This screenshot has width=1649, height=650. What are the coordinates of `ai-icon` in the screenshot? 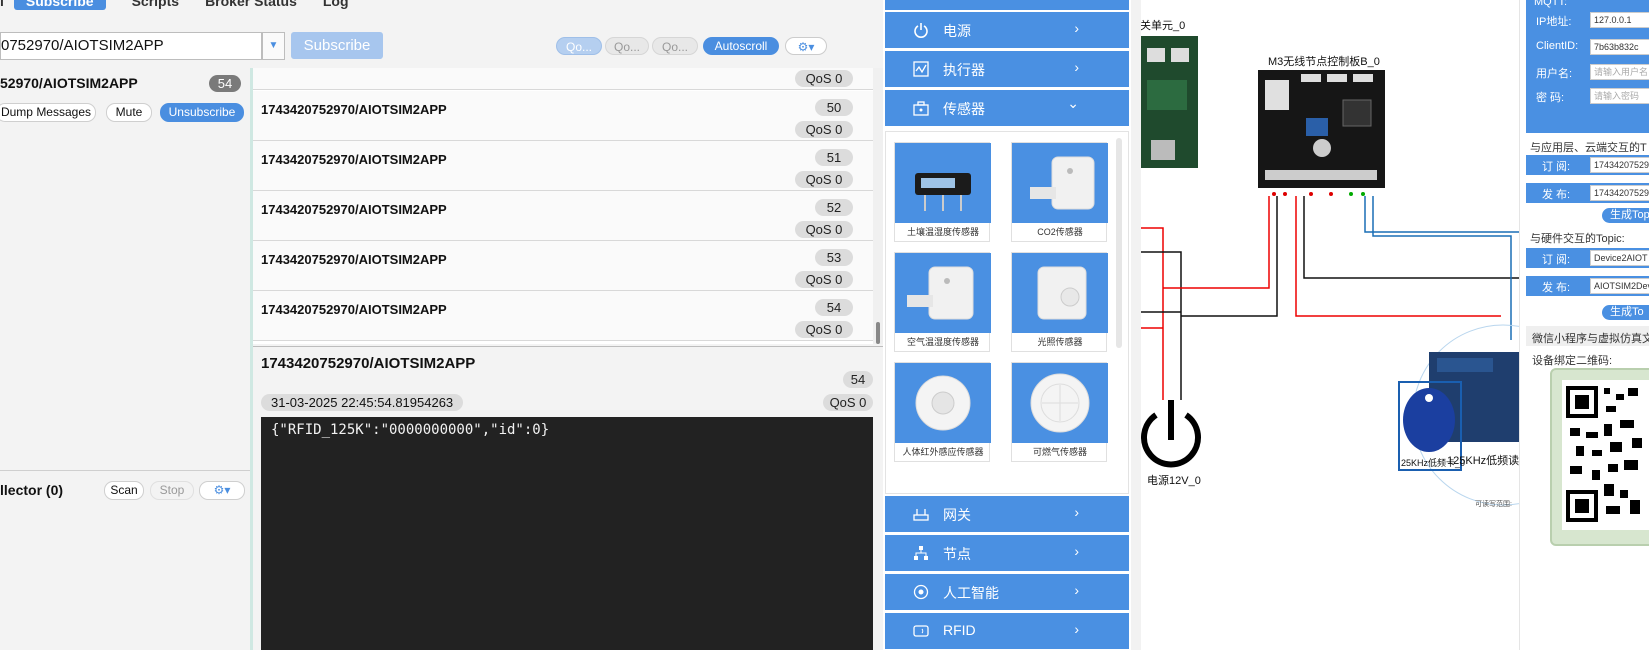 It's located at (921, 592).